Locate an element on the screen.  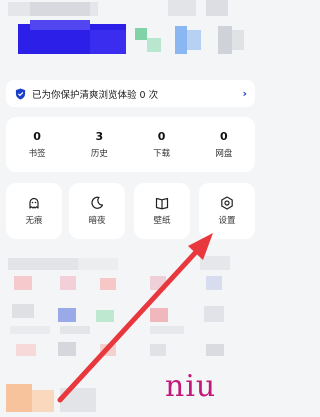
stat-cloud-drive: 0 网盘 is located at coordinates (224, 144).